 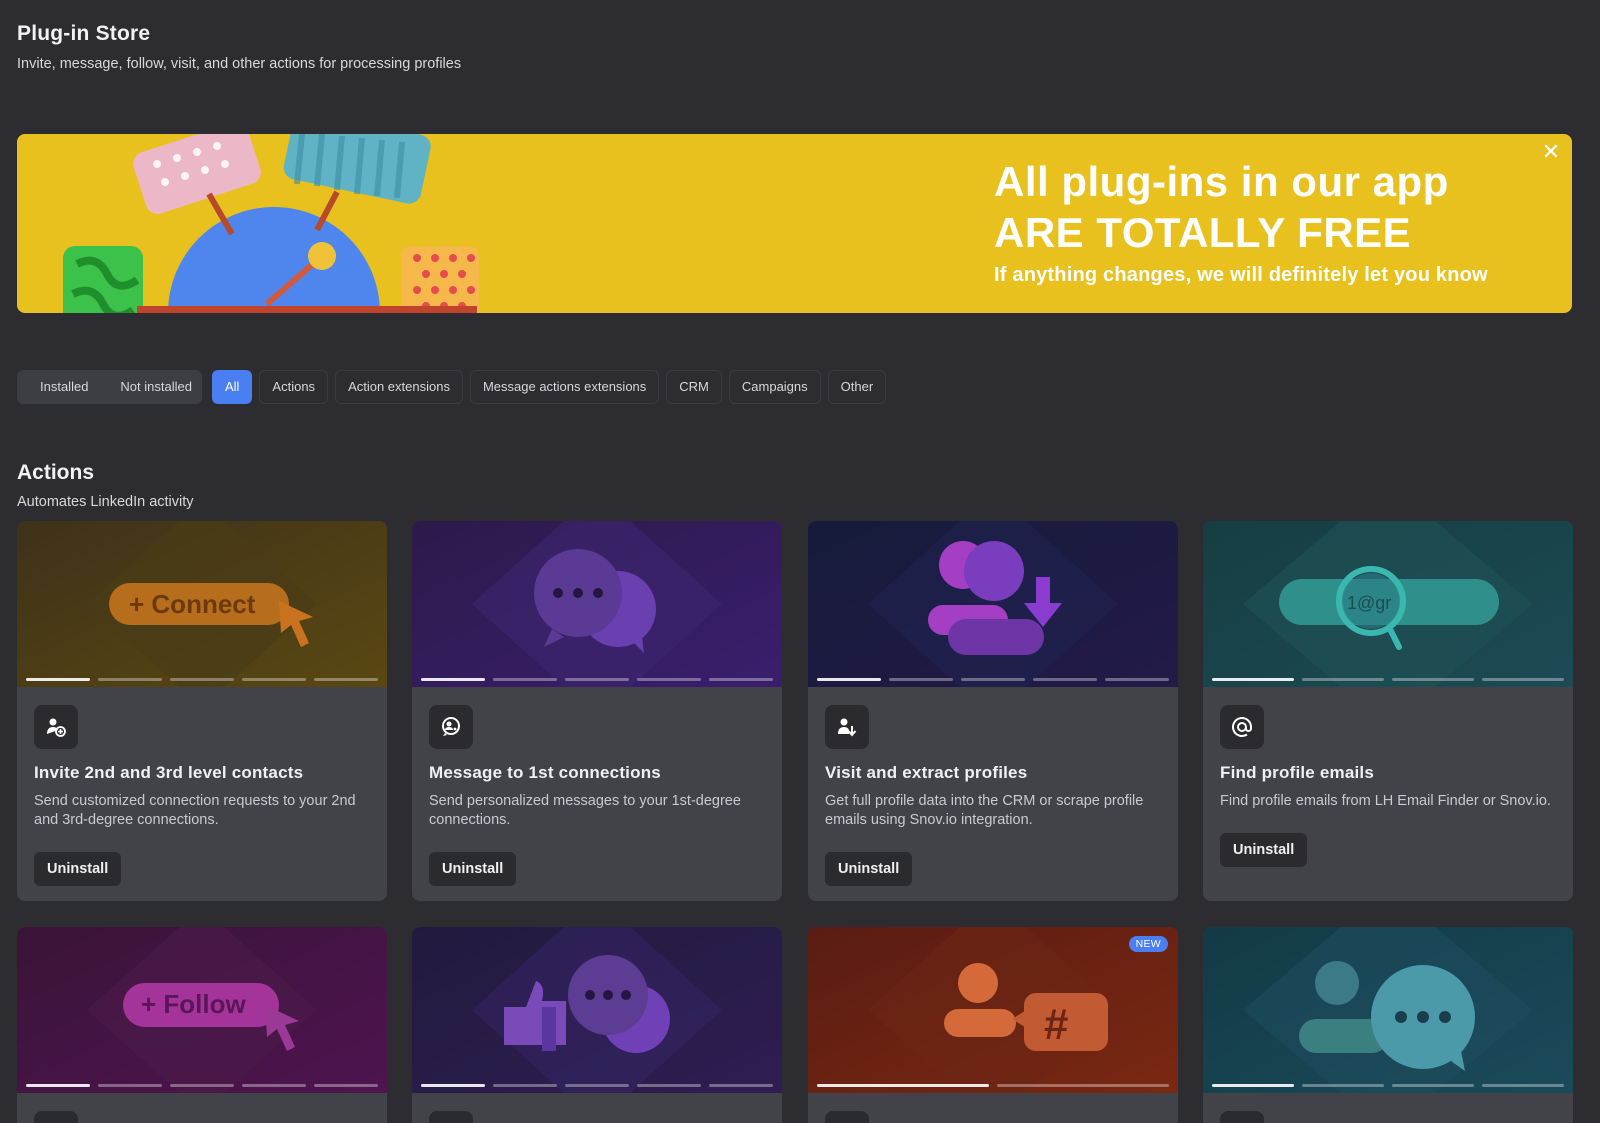 What do you see at coordinates (232, 387) in the screenshot?
I see `filter-all: All` at bounding box center [232, 387].